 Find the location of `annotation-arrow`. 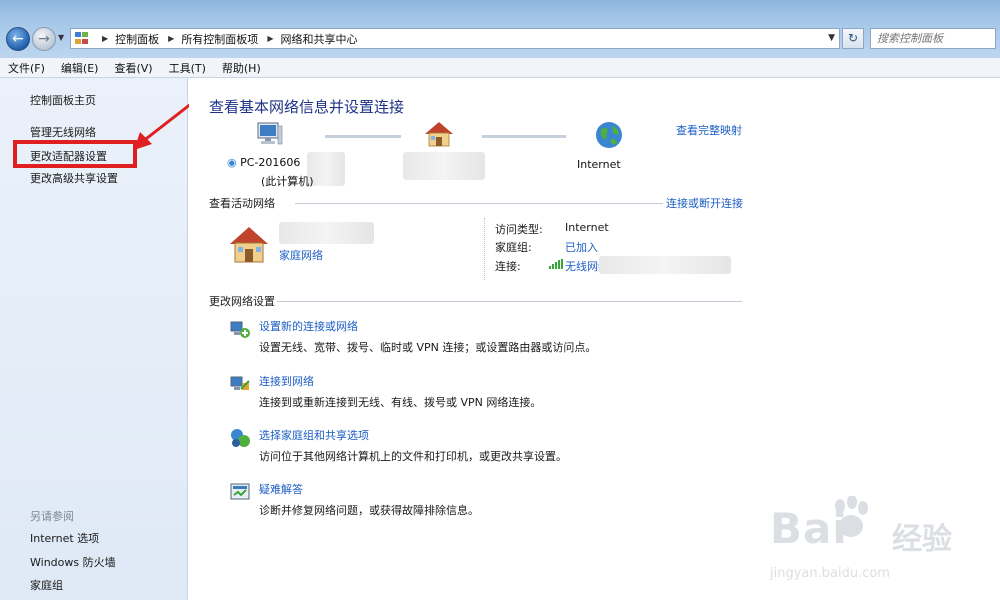

annotation-arrow is located at coordinates (165, 124).